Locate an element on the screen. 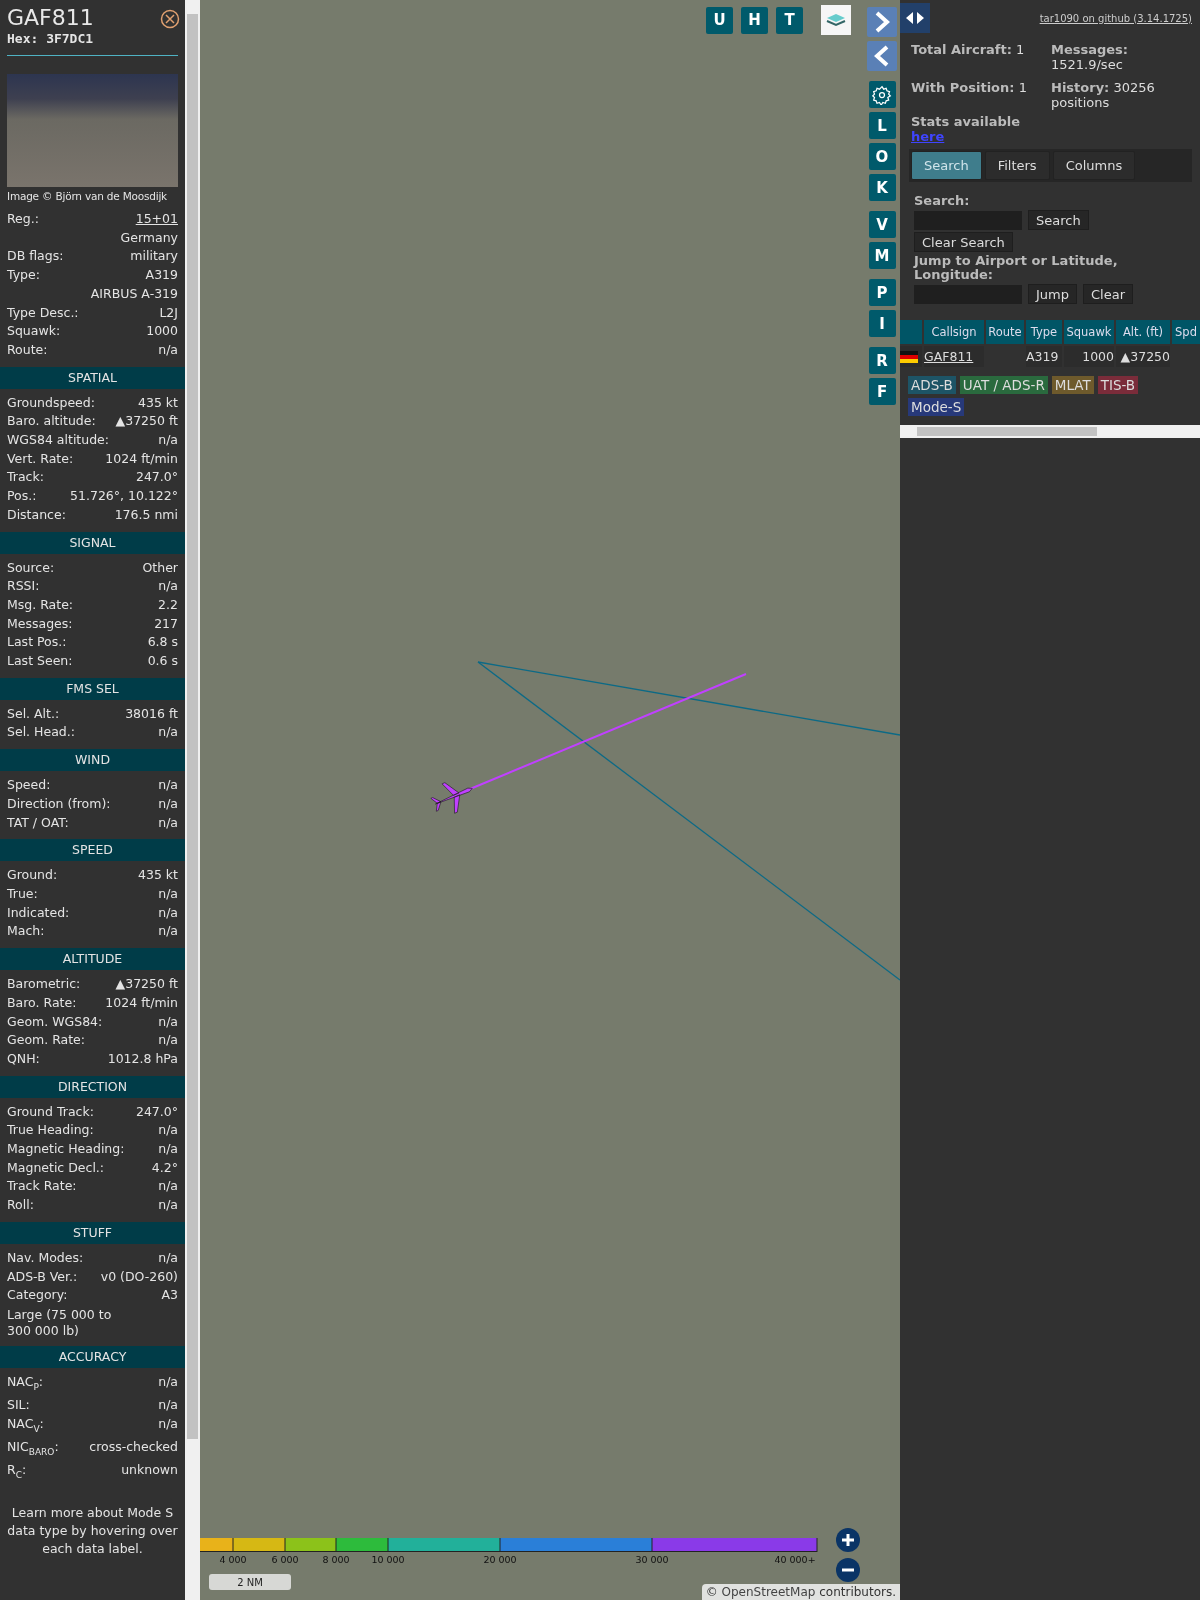 Image resolution: width=1200 pixels, height=1600 pixels. field-value: L2J is located at coordinates (168, 312).